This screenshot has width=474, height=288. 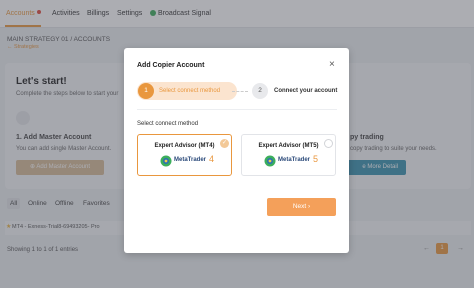 I want to click on next-button: Next ›, so click(x=301, y=207).